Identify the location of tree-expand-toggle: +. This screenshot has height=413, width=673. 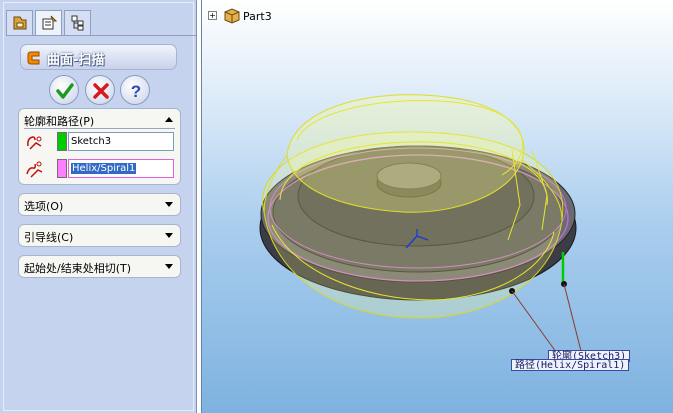
(212, 15).